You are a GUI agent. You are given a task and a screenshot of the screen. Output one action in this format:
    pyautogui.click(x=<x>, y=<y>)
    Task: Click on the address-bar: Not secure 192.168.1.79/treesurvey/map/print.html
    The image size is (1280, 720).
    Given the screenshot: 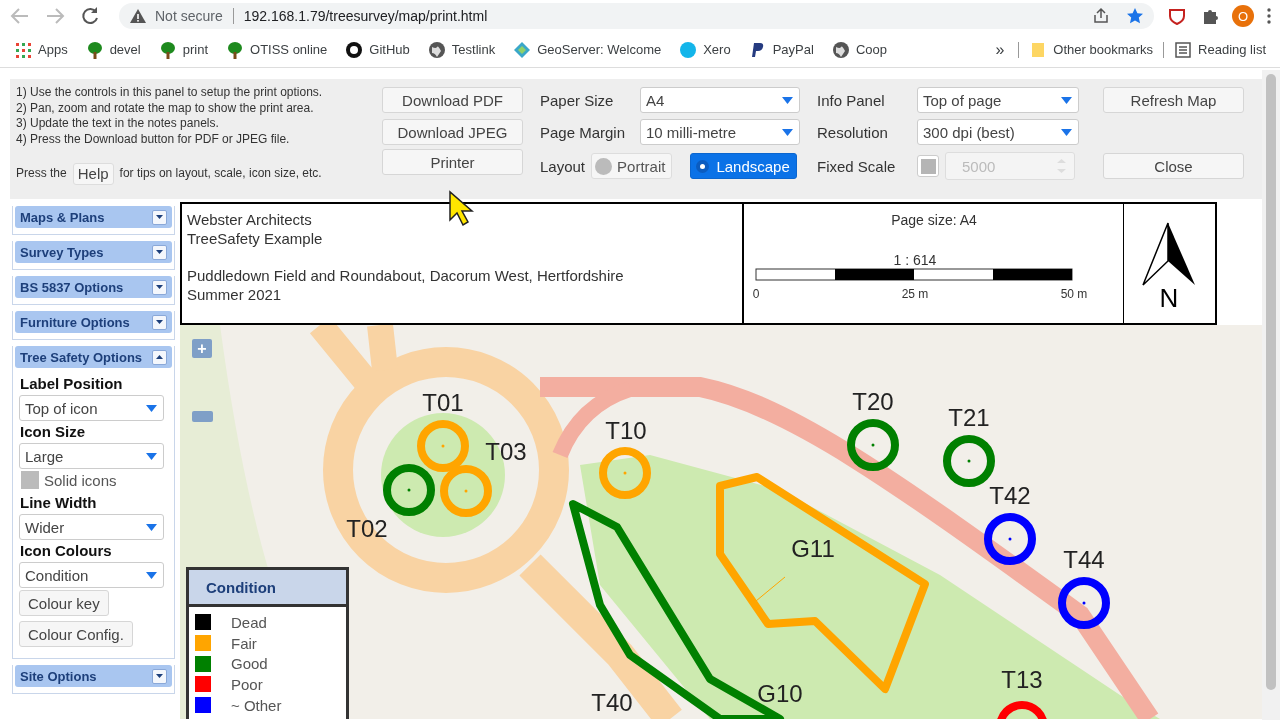 What is the action you would take?
    pyautogui.click(x=636, y=16)
    